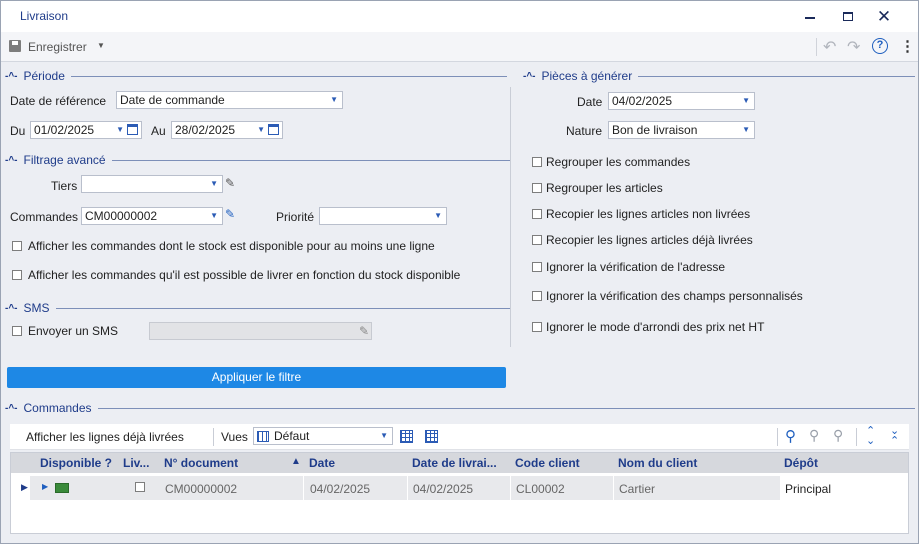 The width and height of the screenshot is (919, 544). What do you see at coordinates (655, 130) in the screenshot?
I see `nature-value: Bon de livraison` at bounding box center [655, 130].